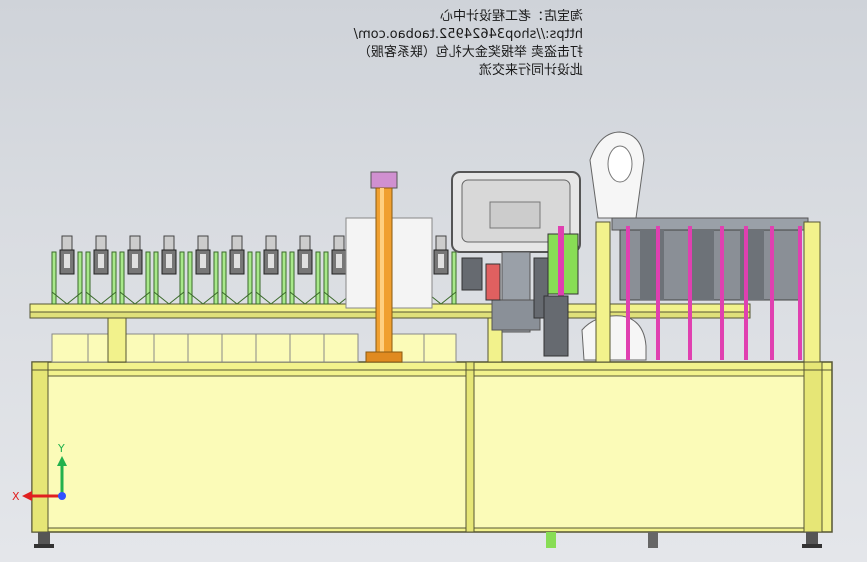 The width and height of the screenshot is (867, 562). What do you see at coordinates (61, 448) in the screenshot?
I see `y-axis-label: Y` at bounding box center [61, 448].